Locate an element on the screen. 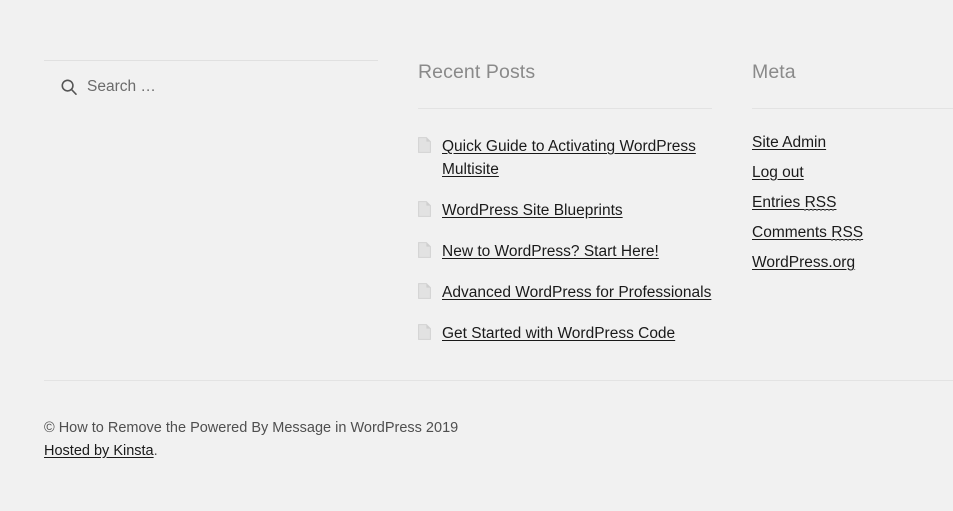 This screenshot has width=953, height=511. list-item: WordPress.org is located at coordinates (852, 262).